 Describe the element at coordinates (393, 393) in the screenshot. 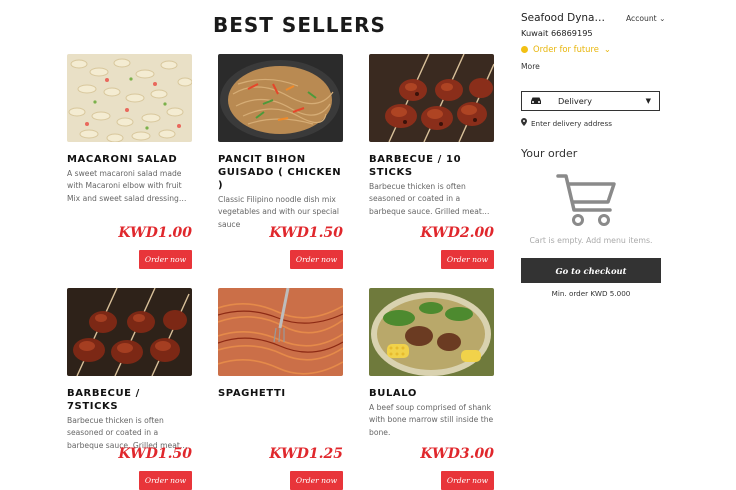

I see `product-name: BULALO` at that location.